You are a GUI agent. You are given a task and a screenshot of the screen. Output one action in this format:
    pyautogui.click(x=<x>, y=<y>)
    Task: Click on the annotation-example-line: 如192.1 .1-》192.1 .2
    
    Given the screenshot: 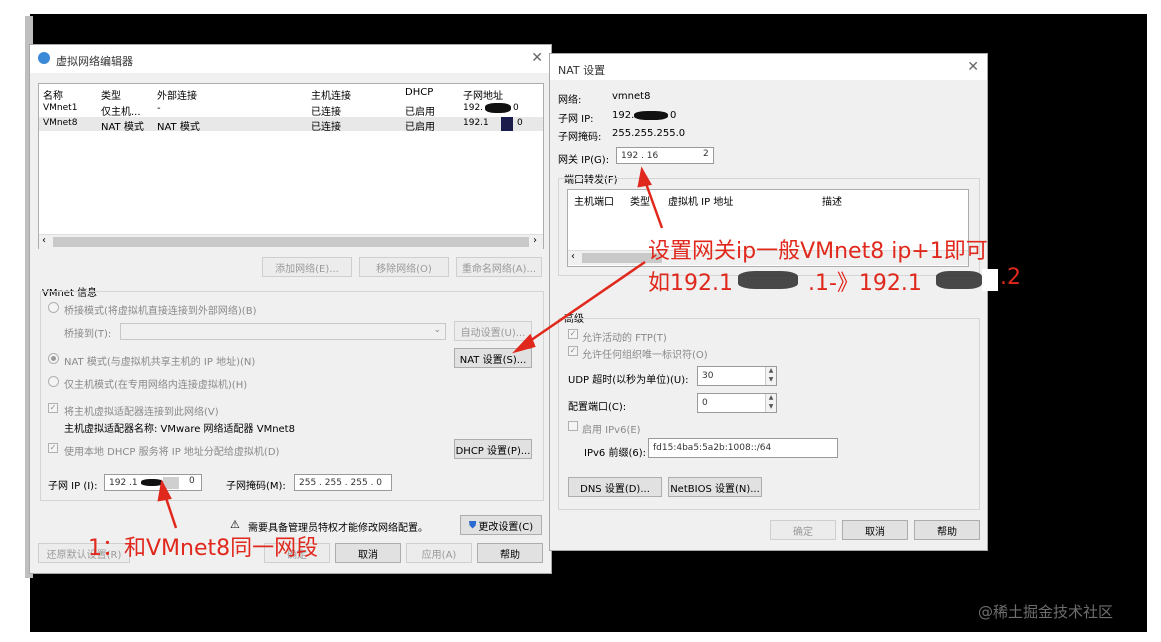 What is the action you would take?
    pyautogui.click(x=848, y=281)
    